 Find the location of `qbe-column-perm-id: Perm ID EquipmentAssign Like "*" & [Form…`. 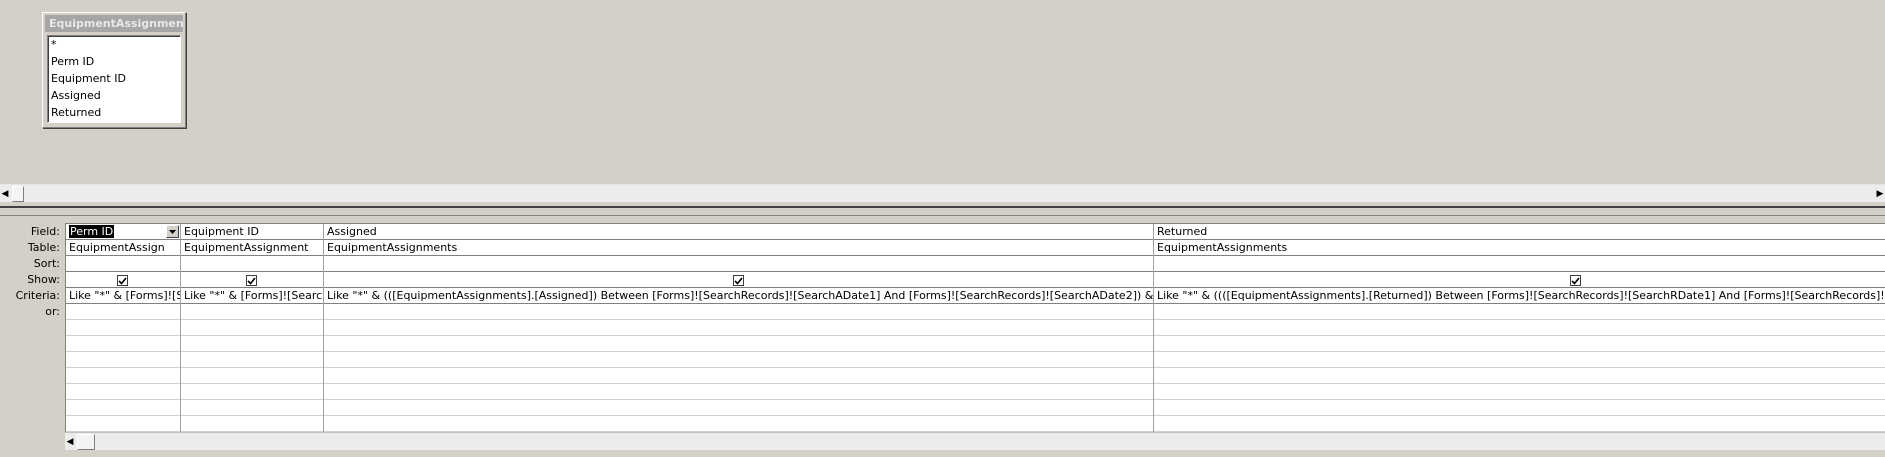

qbe-column-perm-id: Perm ID EquipmentAssign Like "*" & [Form… is located at coordinates (123, 328).